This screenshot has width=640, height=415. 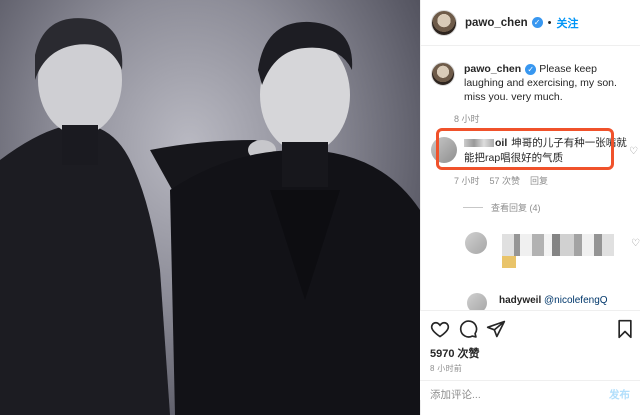 What do you see at coordinates (473, 207) in the screenshot?
I see `view-replies-line` at bounding box center [473, 207].